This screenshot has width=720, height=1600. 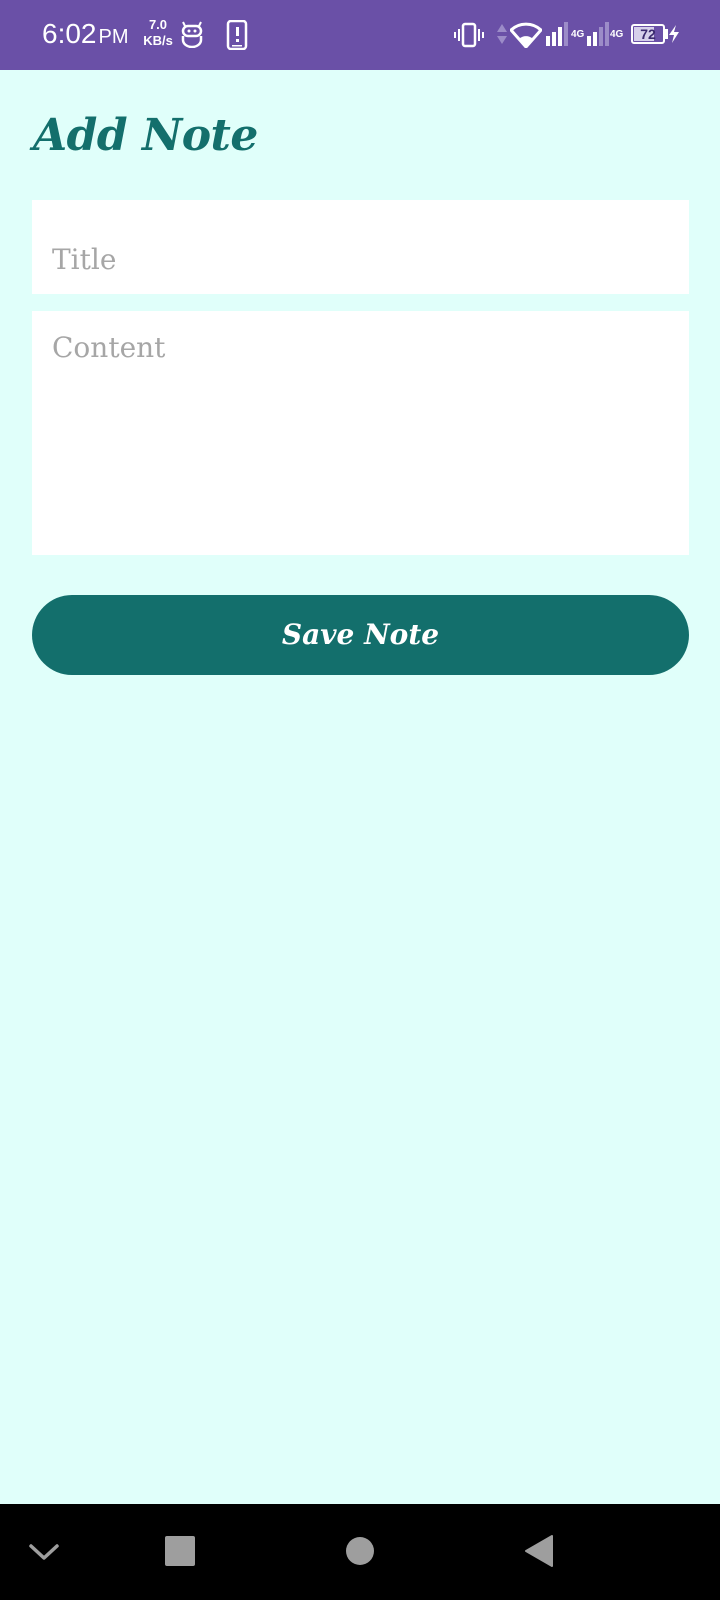 I want to click on network-type-2: 4G, so click(x=617, y=34).